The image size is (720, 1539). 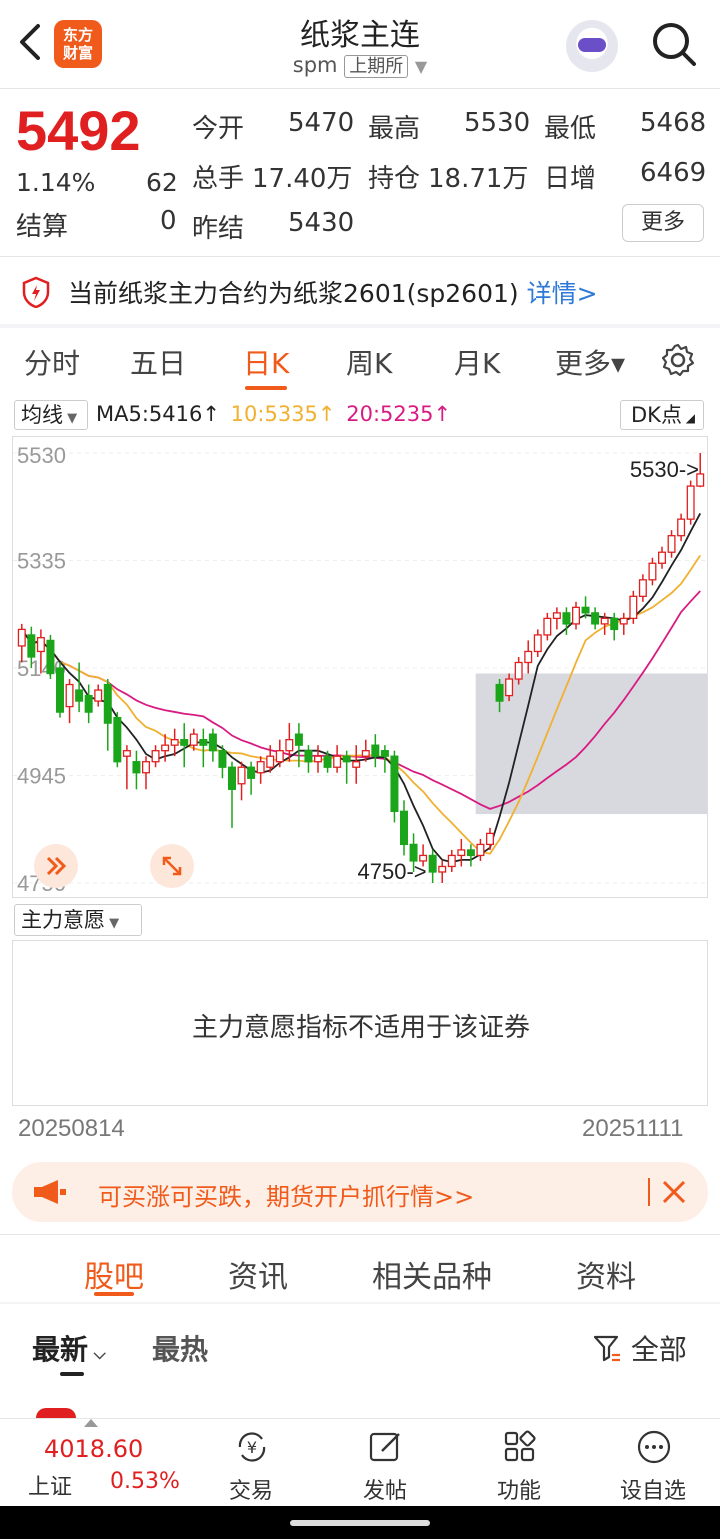 What do you see at coordinates (50, 1487) in the screenshot?
I see `index-name: 上证` at bounding box center [50, 1487].